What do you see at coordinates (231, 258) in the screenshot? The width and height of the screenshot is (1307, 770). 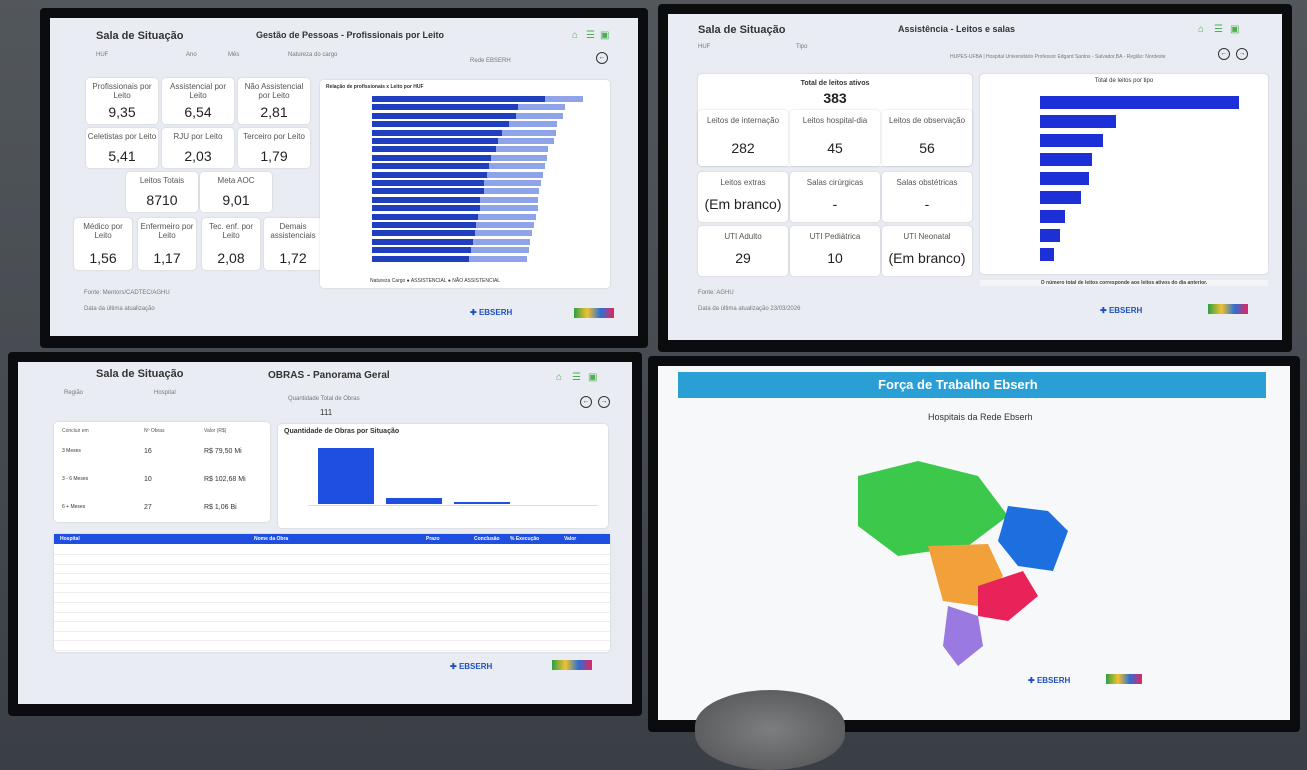 I see `kpi-value: 2,08` at bounding box center [231, 258].